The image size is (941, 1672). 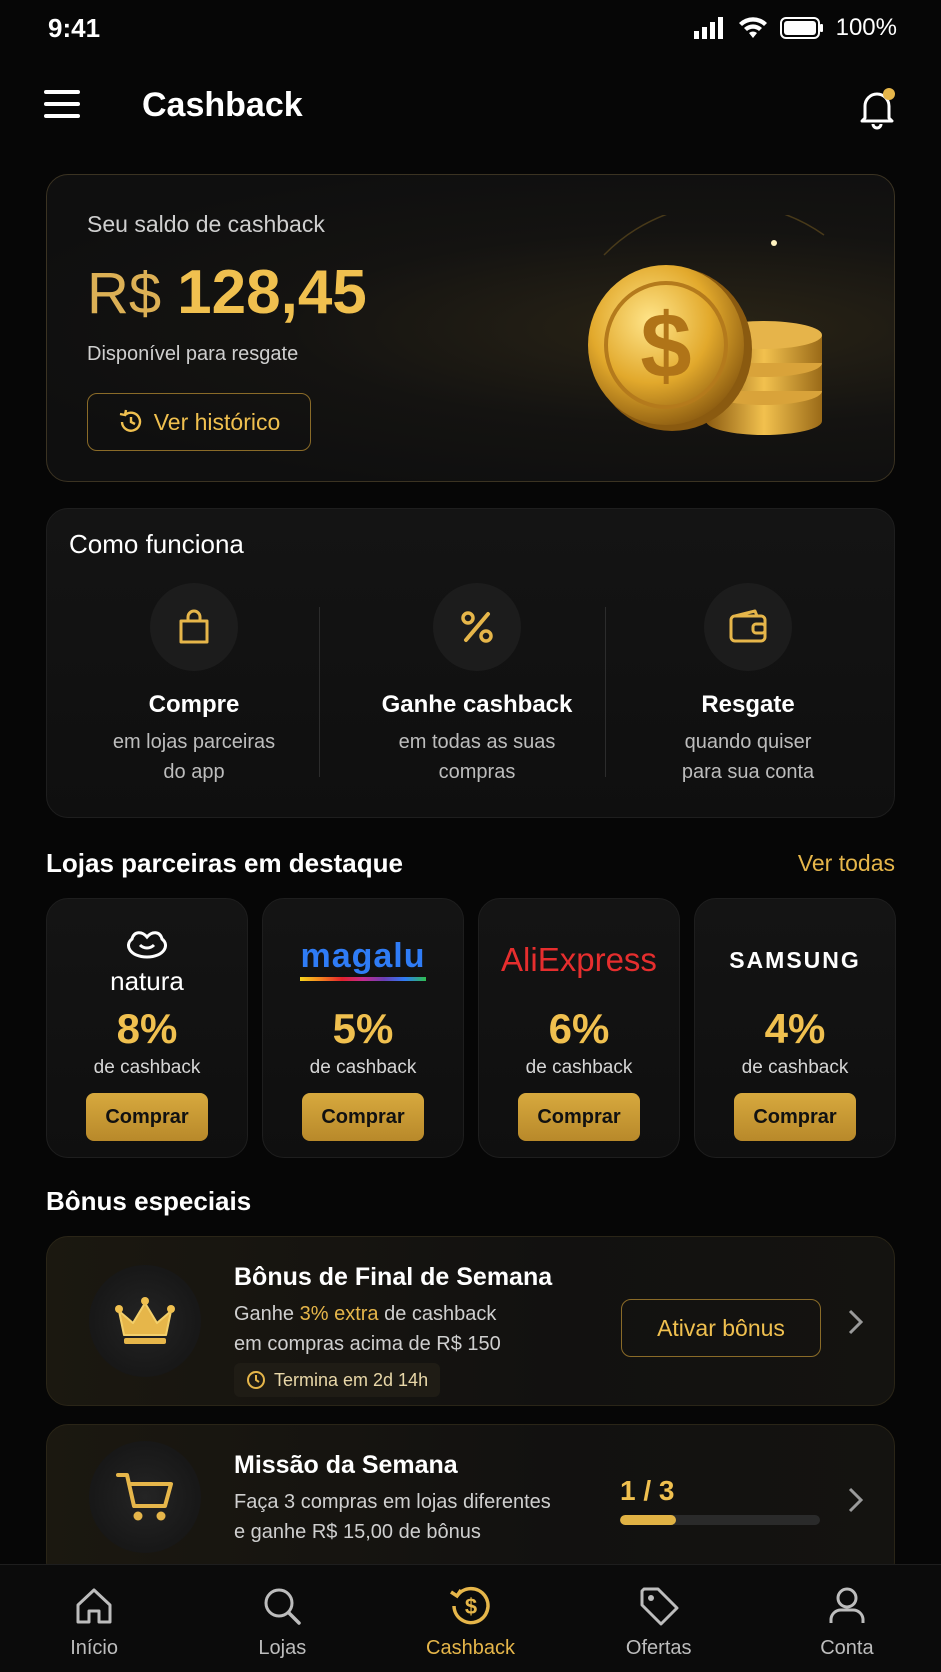 What do you see at coordinates (706, 325) in the screenshot?
I see `coins-illustration: $` at bounding box center [706, 325].